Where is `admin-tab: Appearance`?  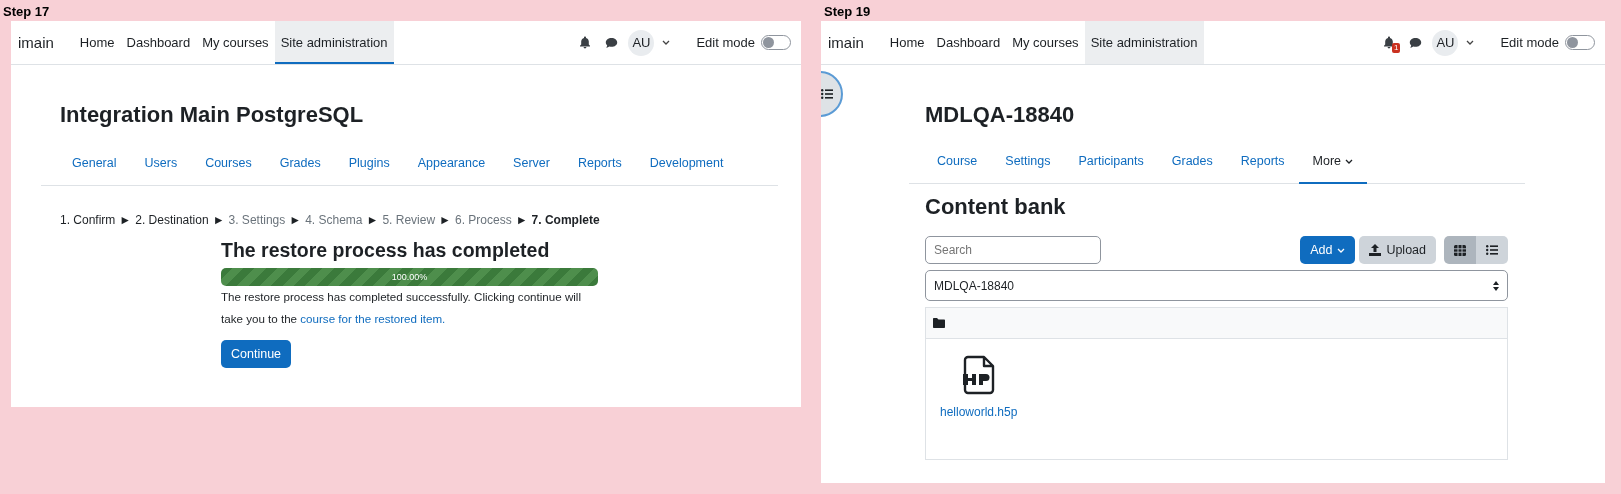
admin-tab: Appearance is located at coordinates (451, 164).